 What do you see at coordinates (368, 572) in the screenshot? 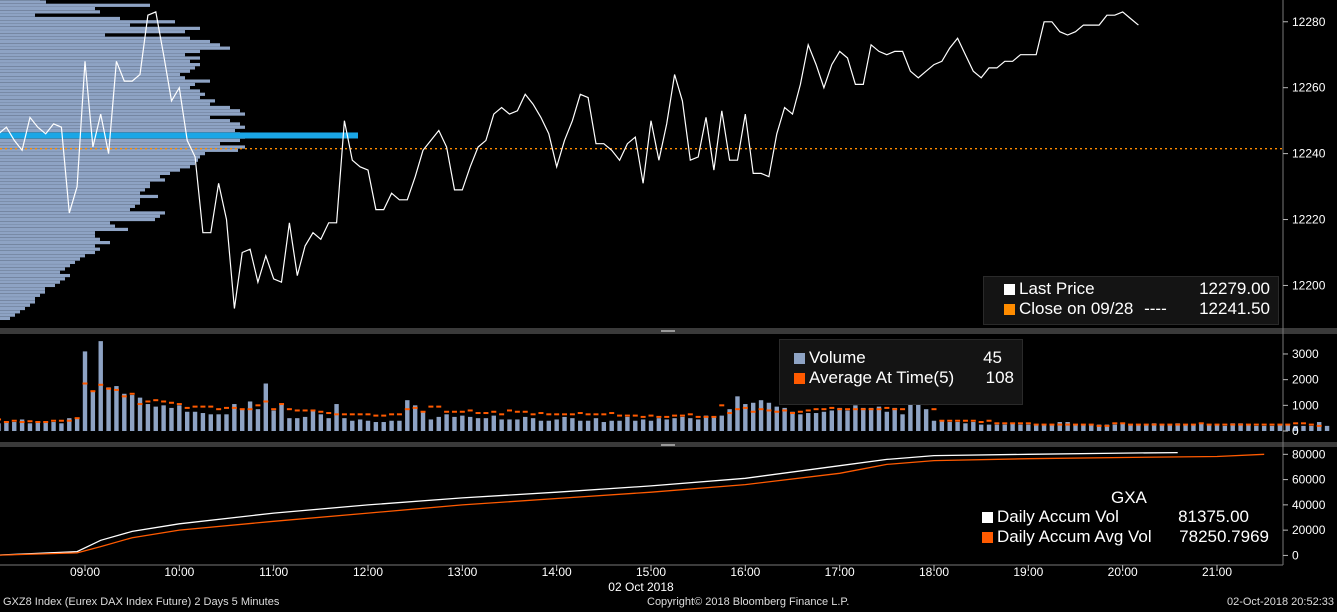
I see `x-tick-label: 12:00` at bounding box center [368, 572].